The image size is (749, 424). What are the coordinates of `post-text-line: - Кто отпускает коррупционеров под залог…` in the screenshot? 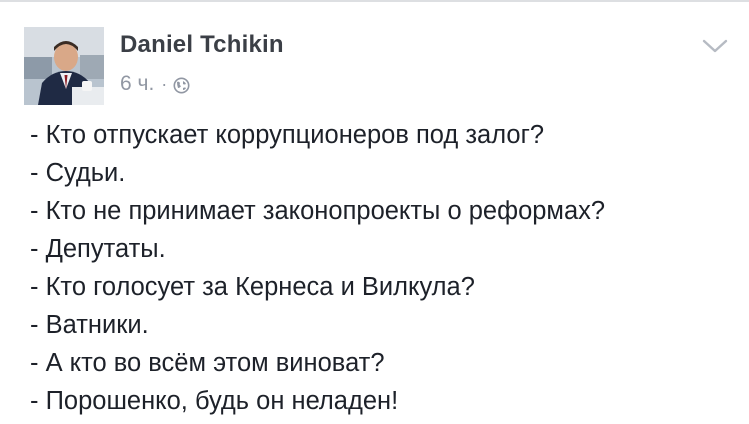 It's located at (287, 135).